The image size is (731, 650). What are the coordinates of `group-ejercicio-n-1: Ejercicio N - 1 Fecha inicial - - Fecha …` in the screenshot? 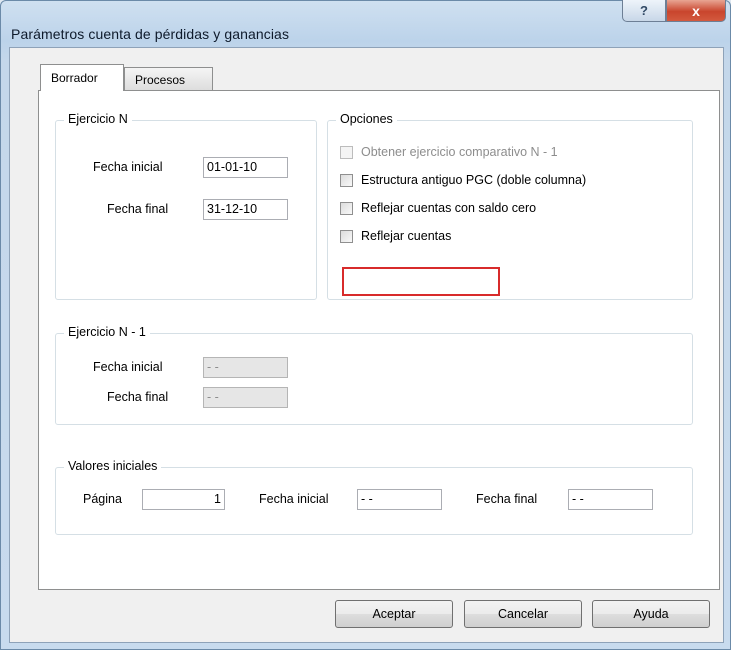 It's located at (374, 375).